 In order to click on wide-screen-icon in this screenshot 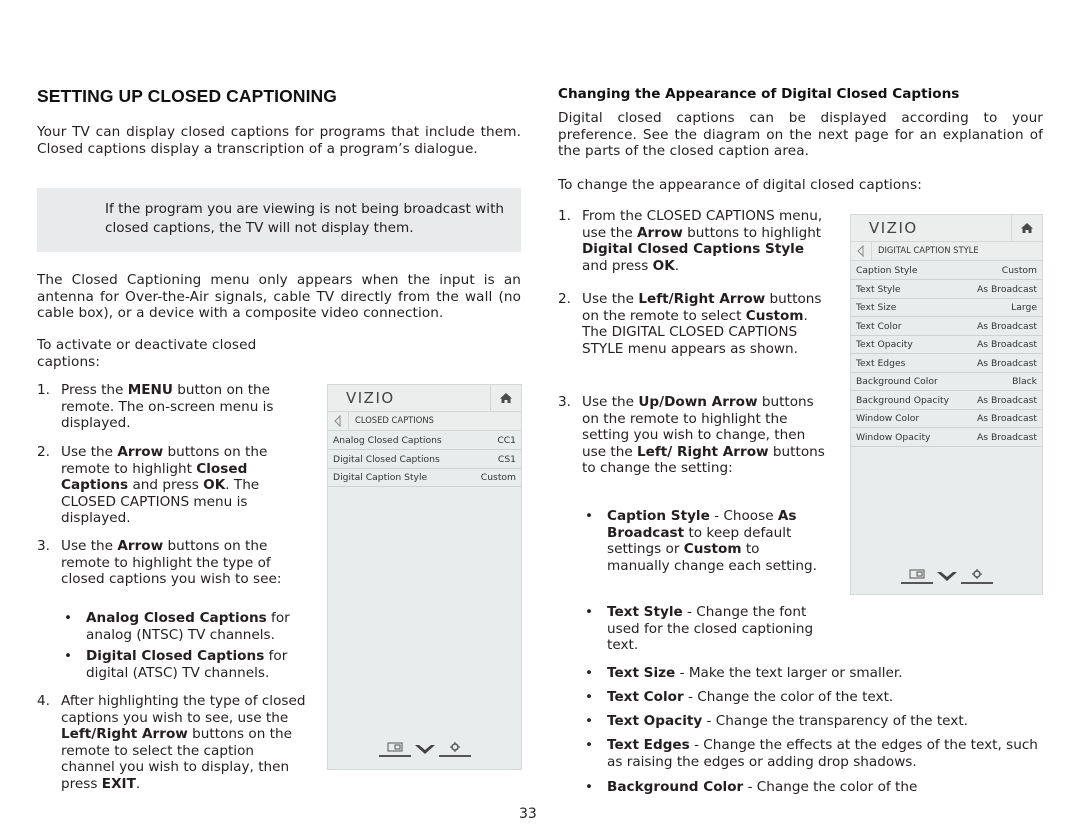, I will do `click(394, 749)`.